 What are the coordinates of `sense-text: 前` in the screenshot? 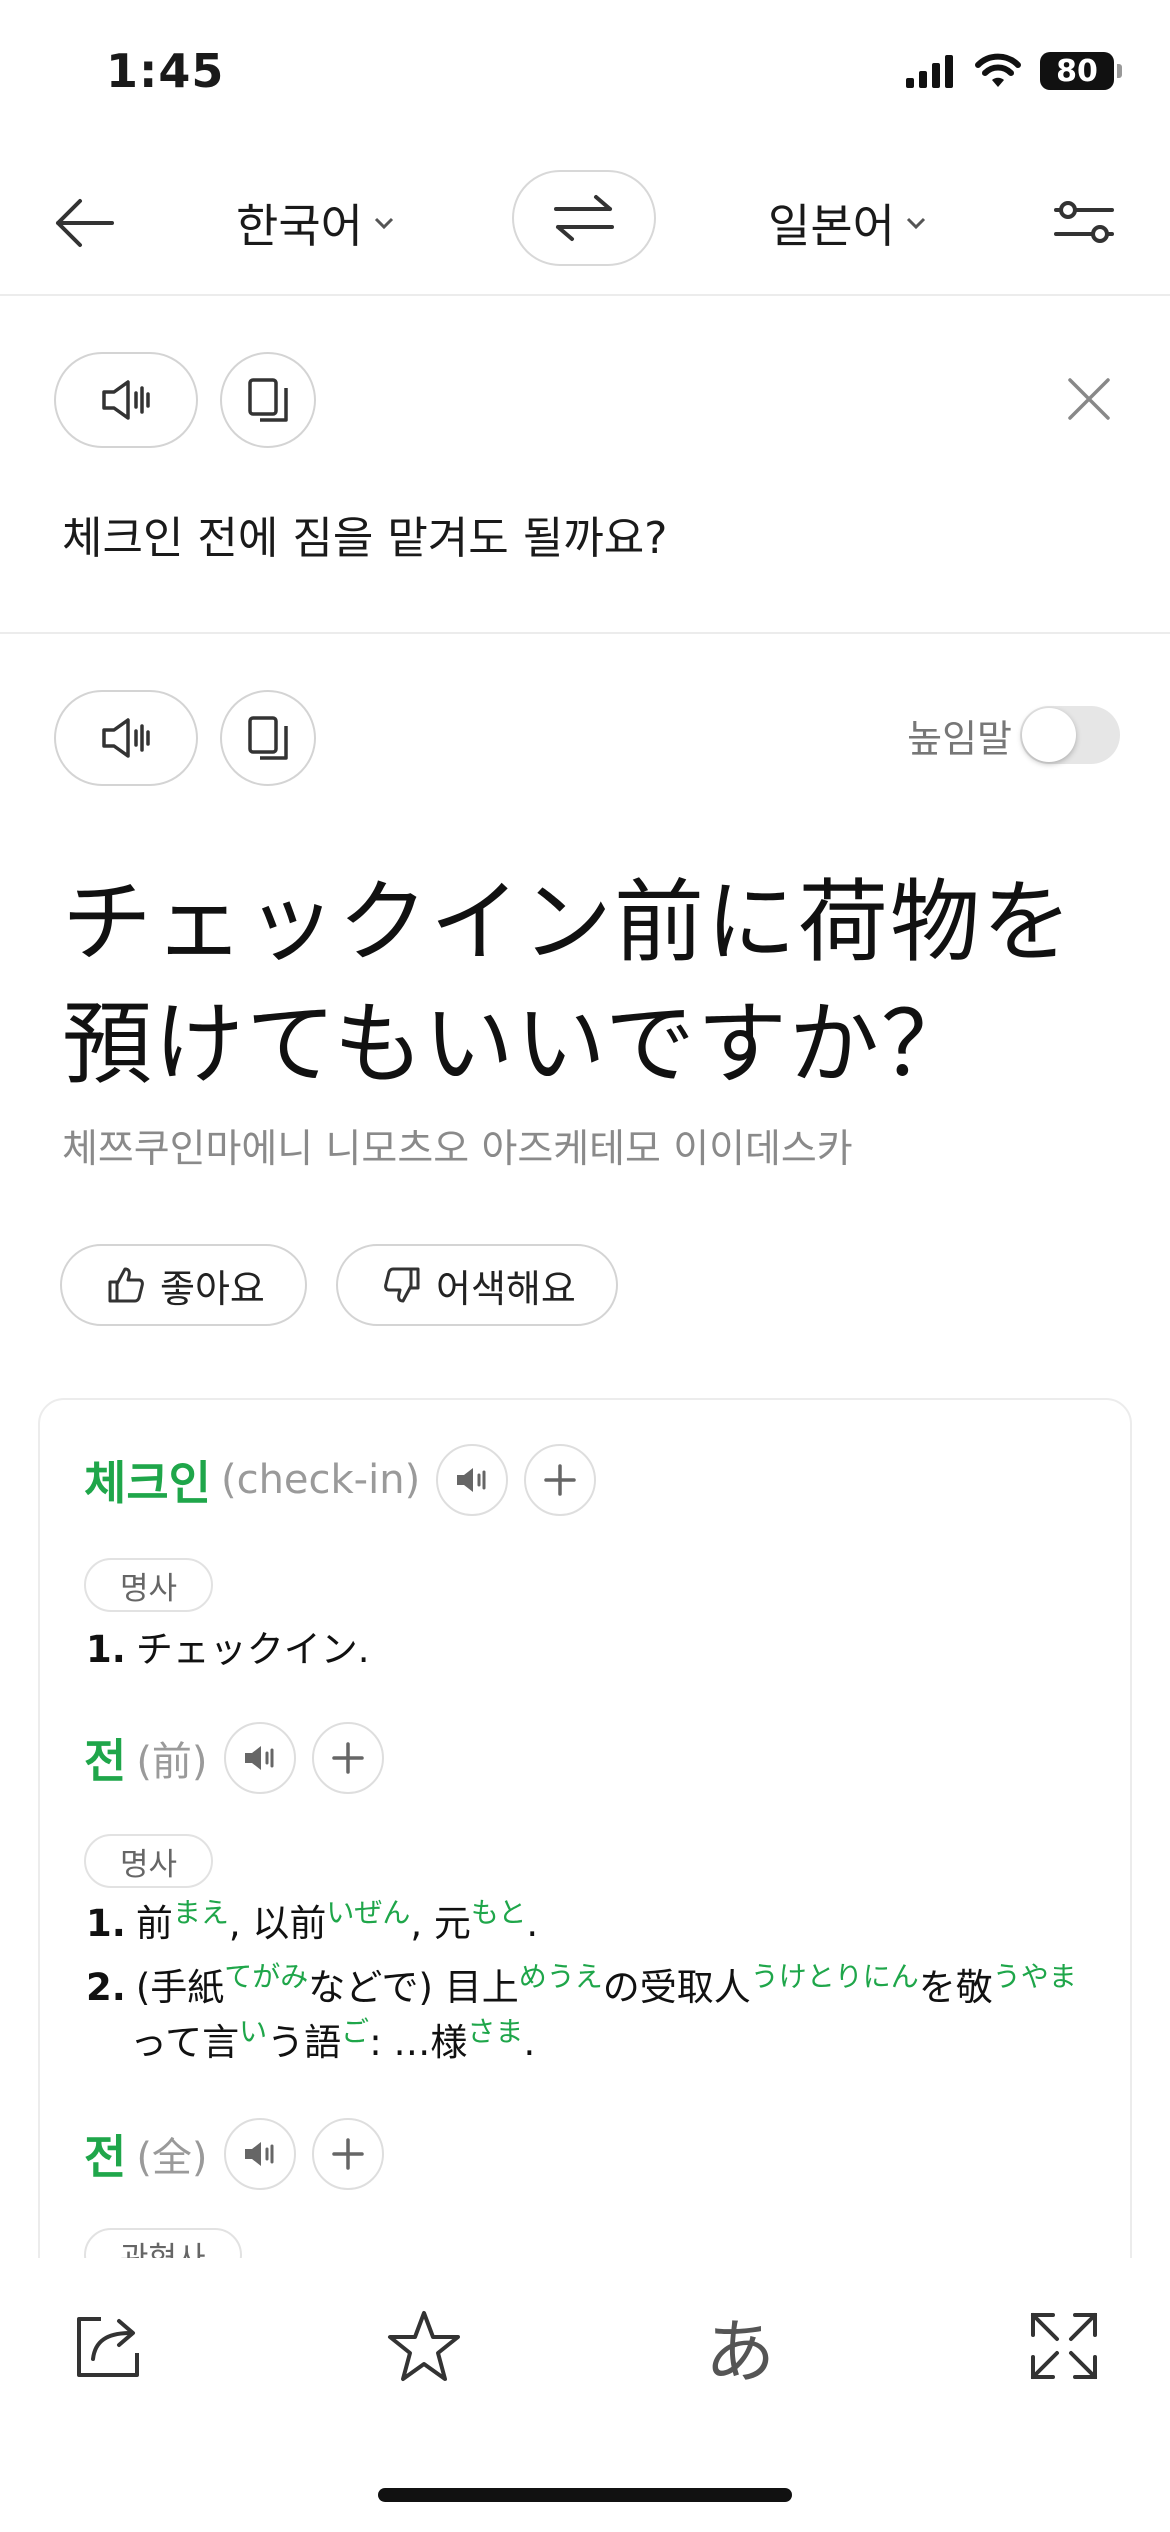 It's located at (154, 1923).